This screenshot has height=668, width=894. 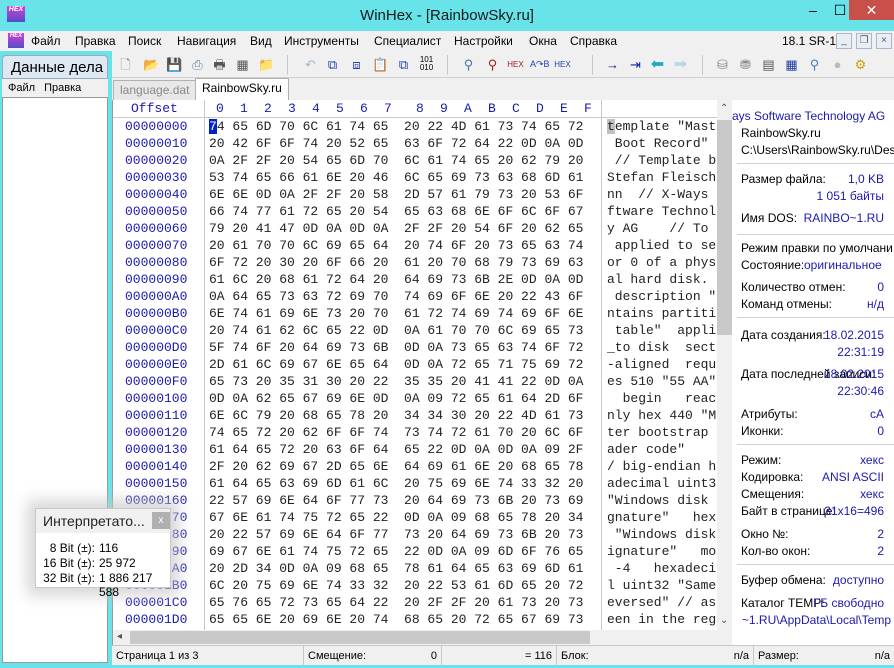 What do you see at coordinates (662, 449) in the screenshot?
I see `row-ascii: ader code"` at bounding box center [662, 449].